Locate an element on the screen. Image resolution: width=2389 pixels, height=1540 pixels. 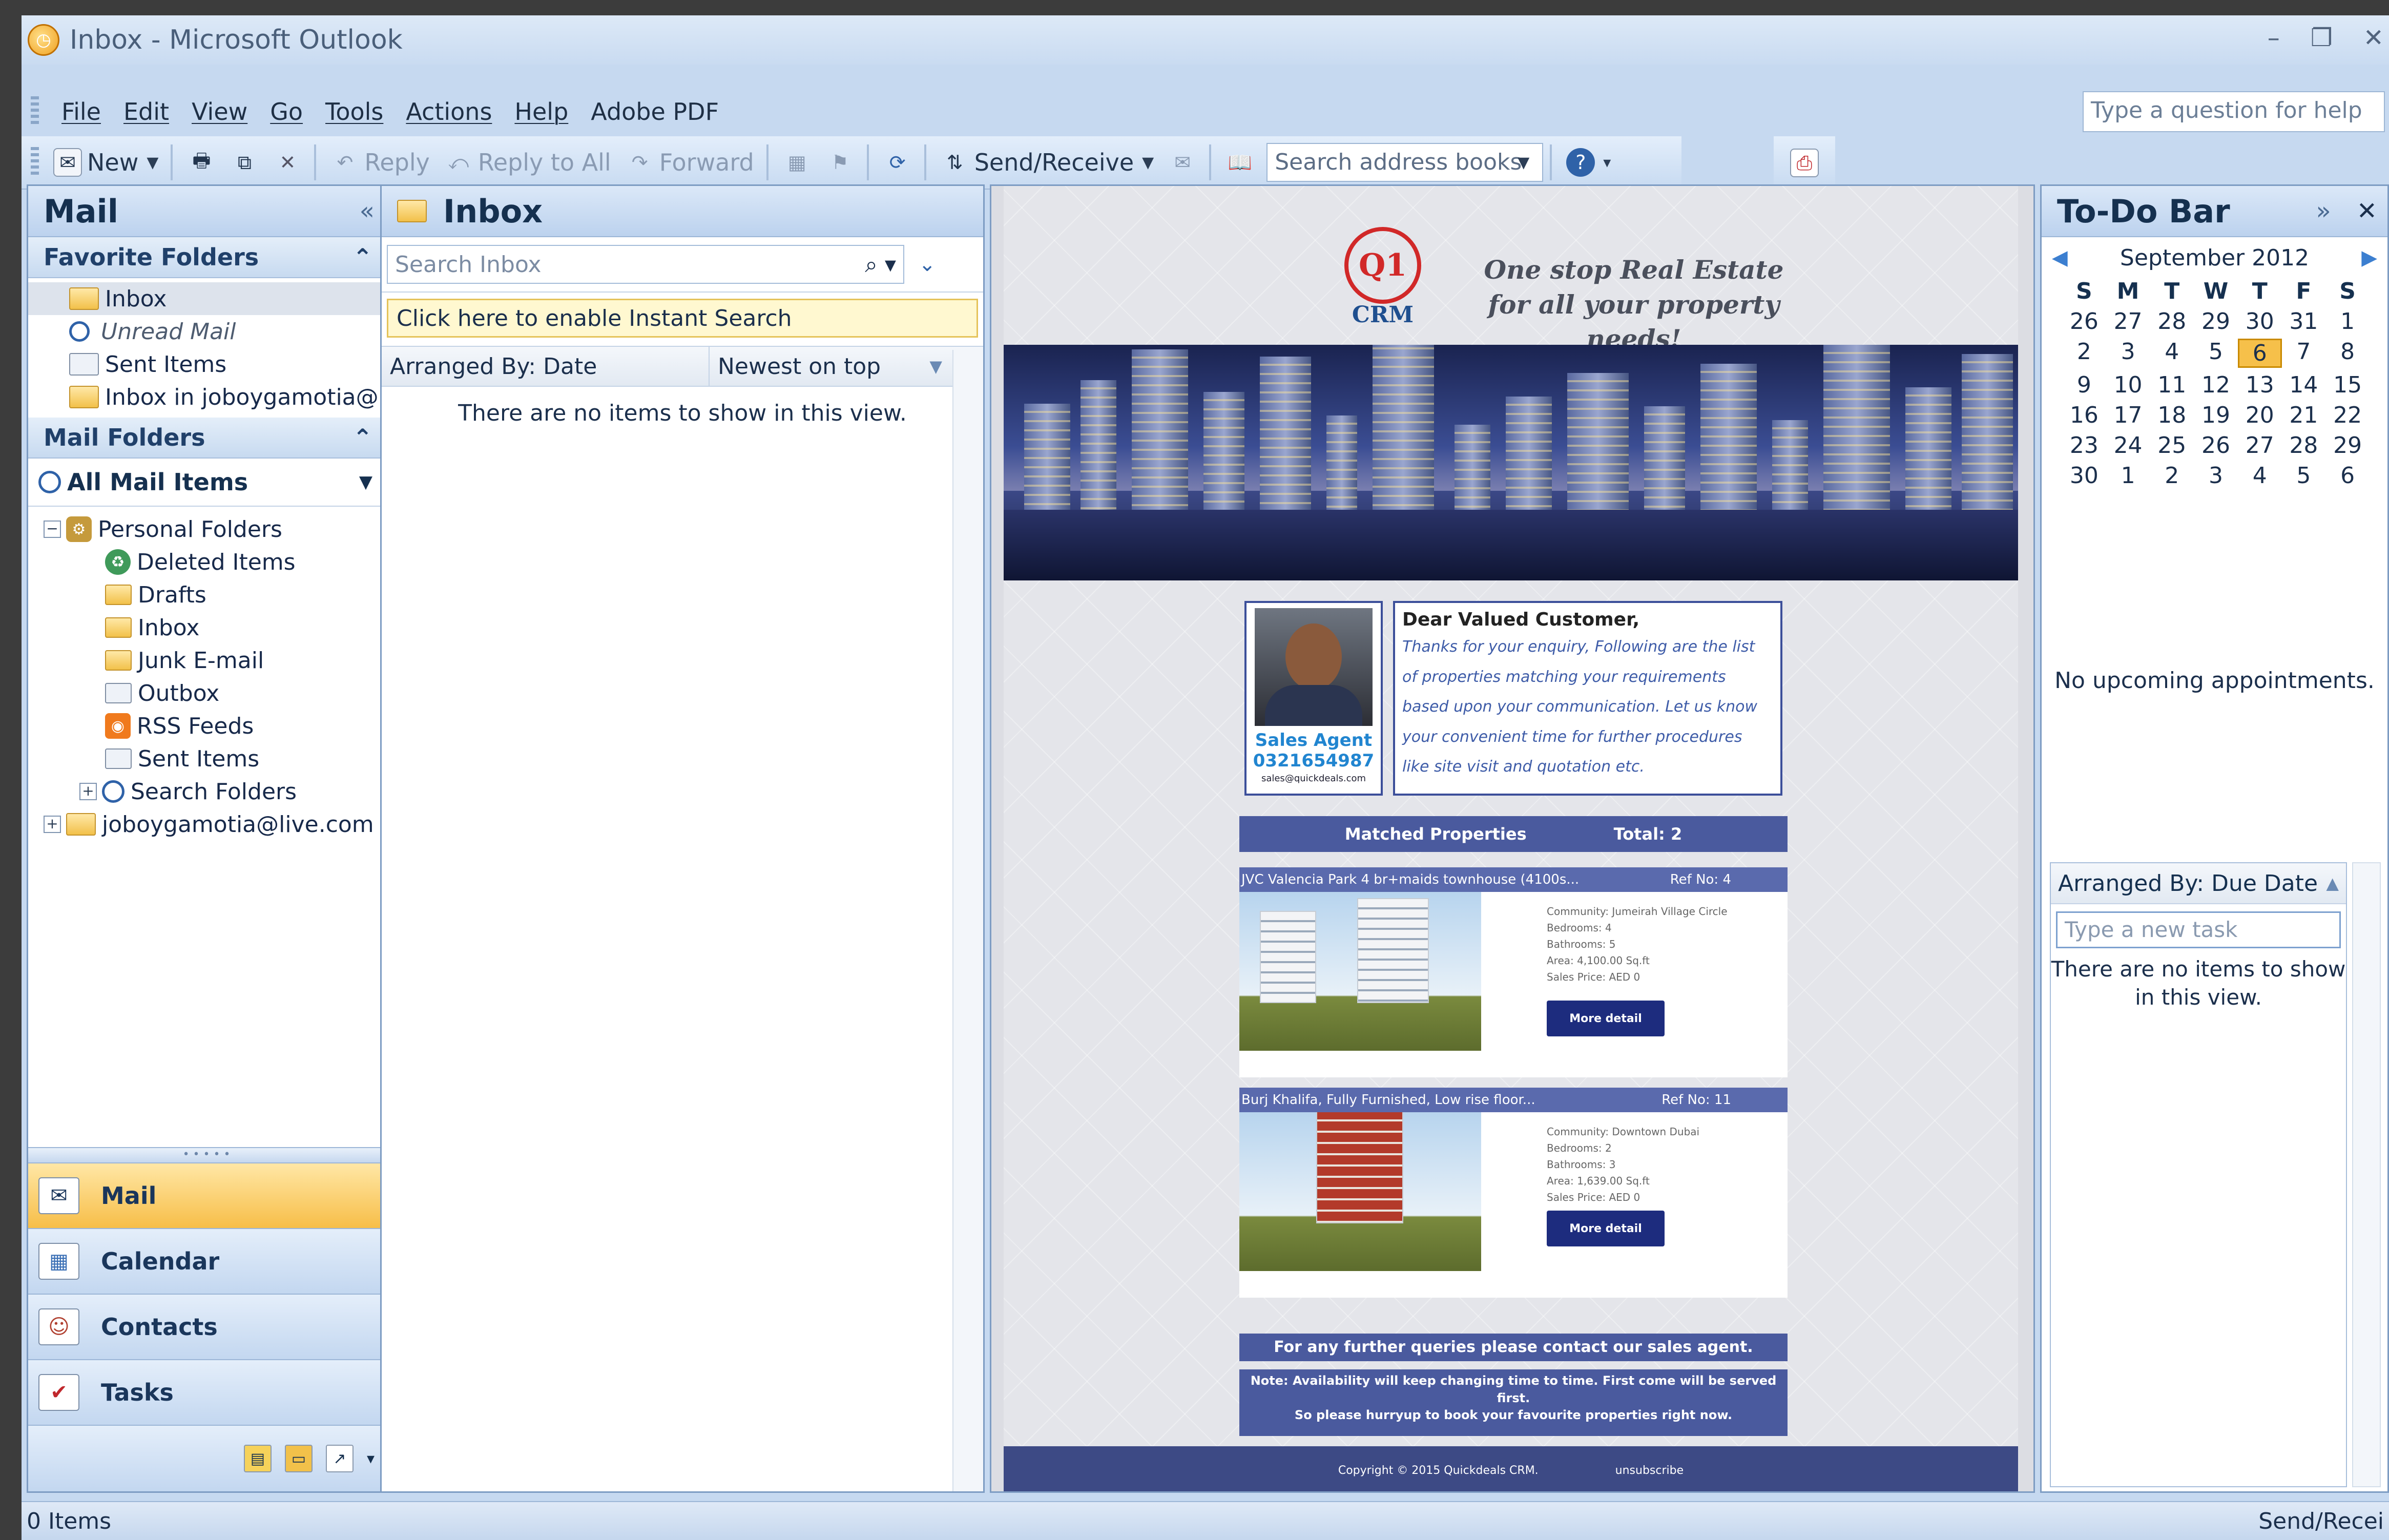
arranged-by-date: Arranged By: Date is located at coordinates (546, 366).